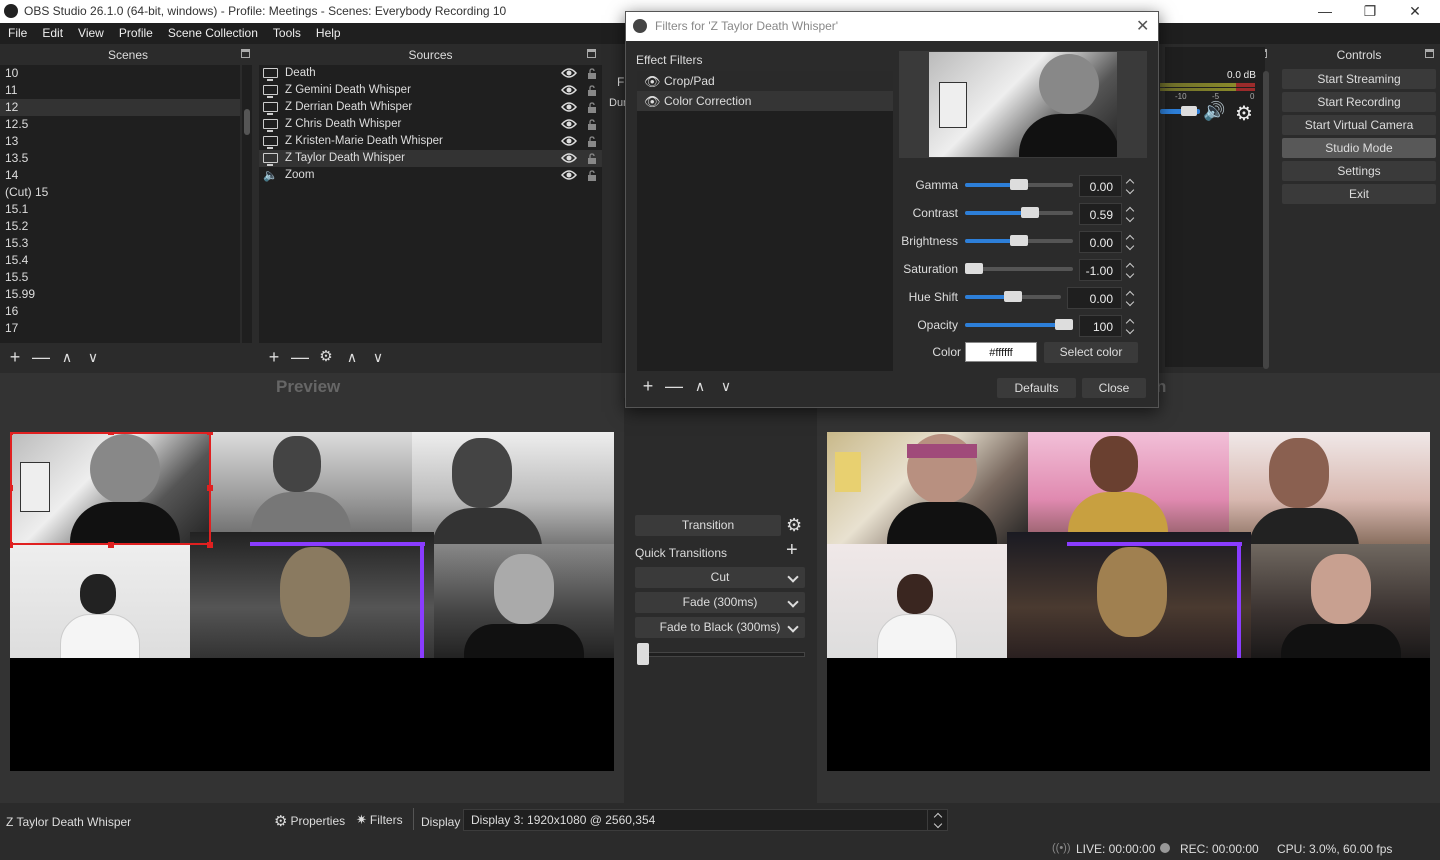 The height and width of the screenshot is (860, 1440). Describe the element at coordinates (1415, 12) in the screenshot. I see `close-window-button: ✕` at that location.